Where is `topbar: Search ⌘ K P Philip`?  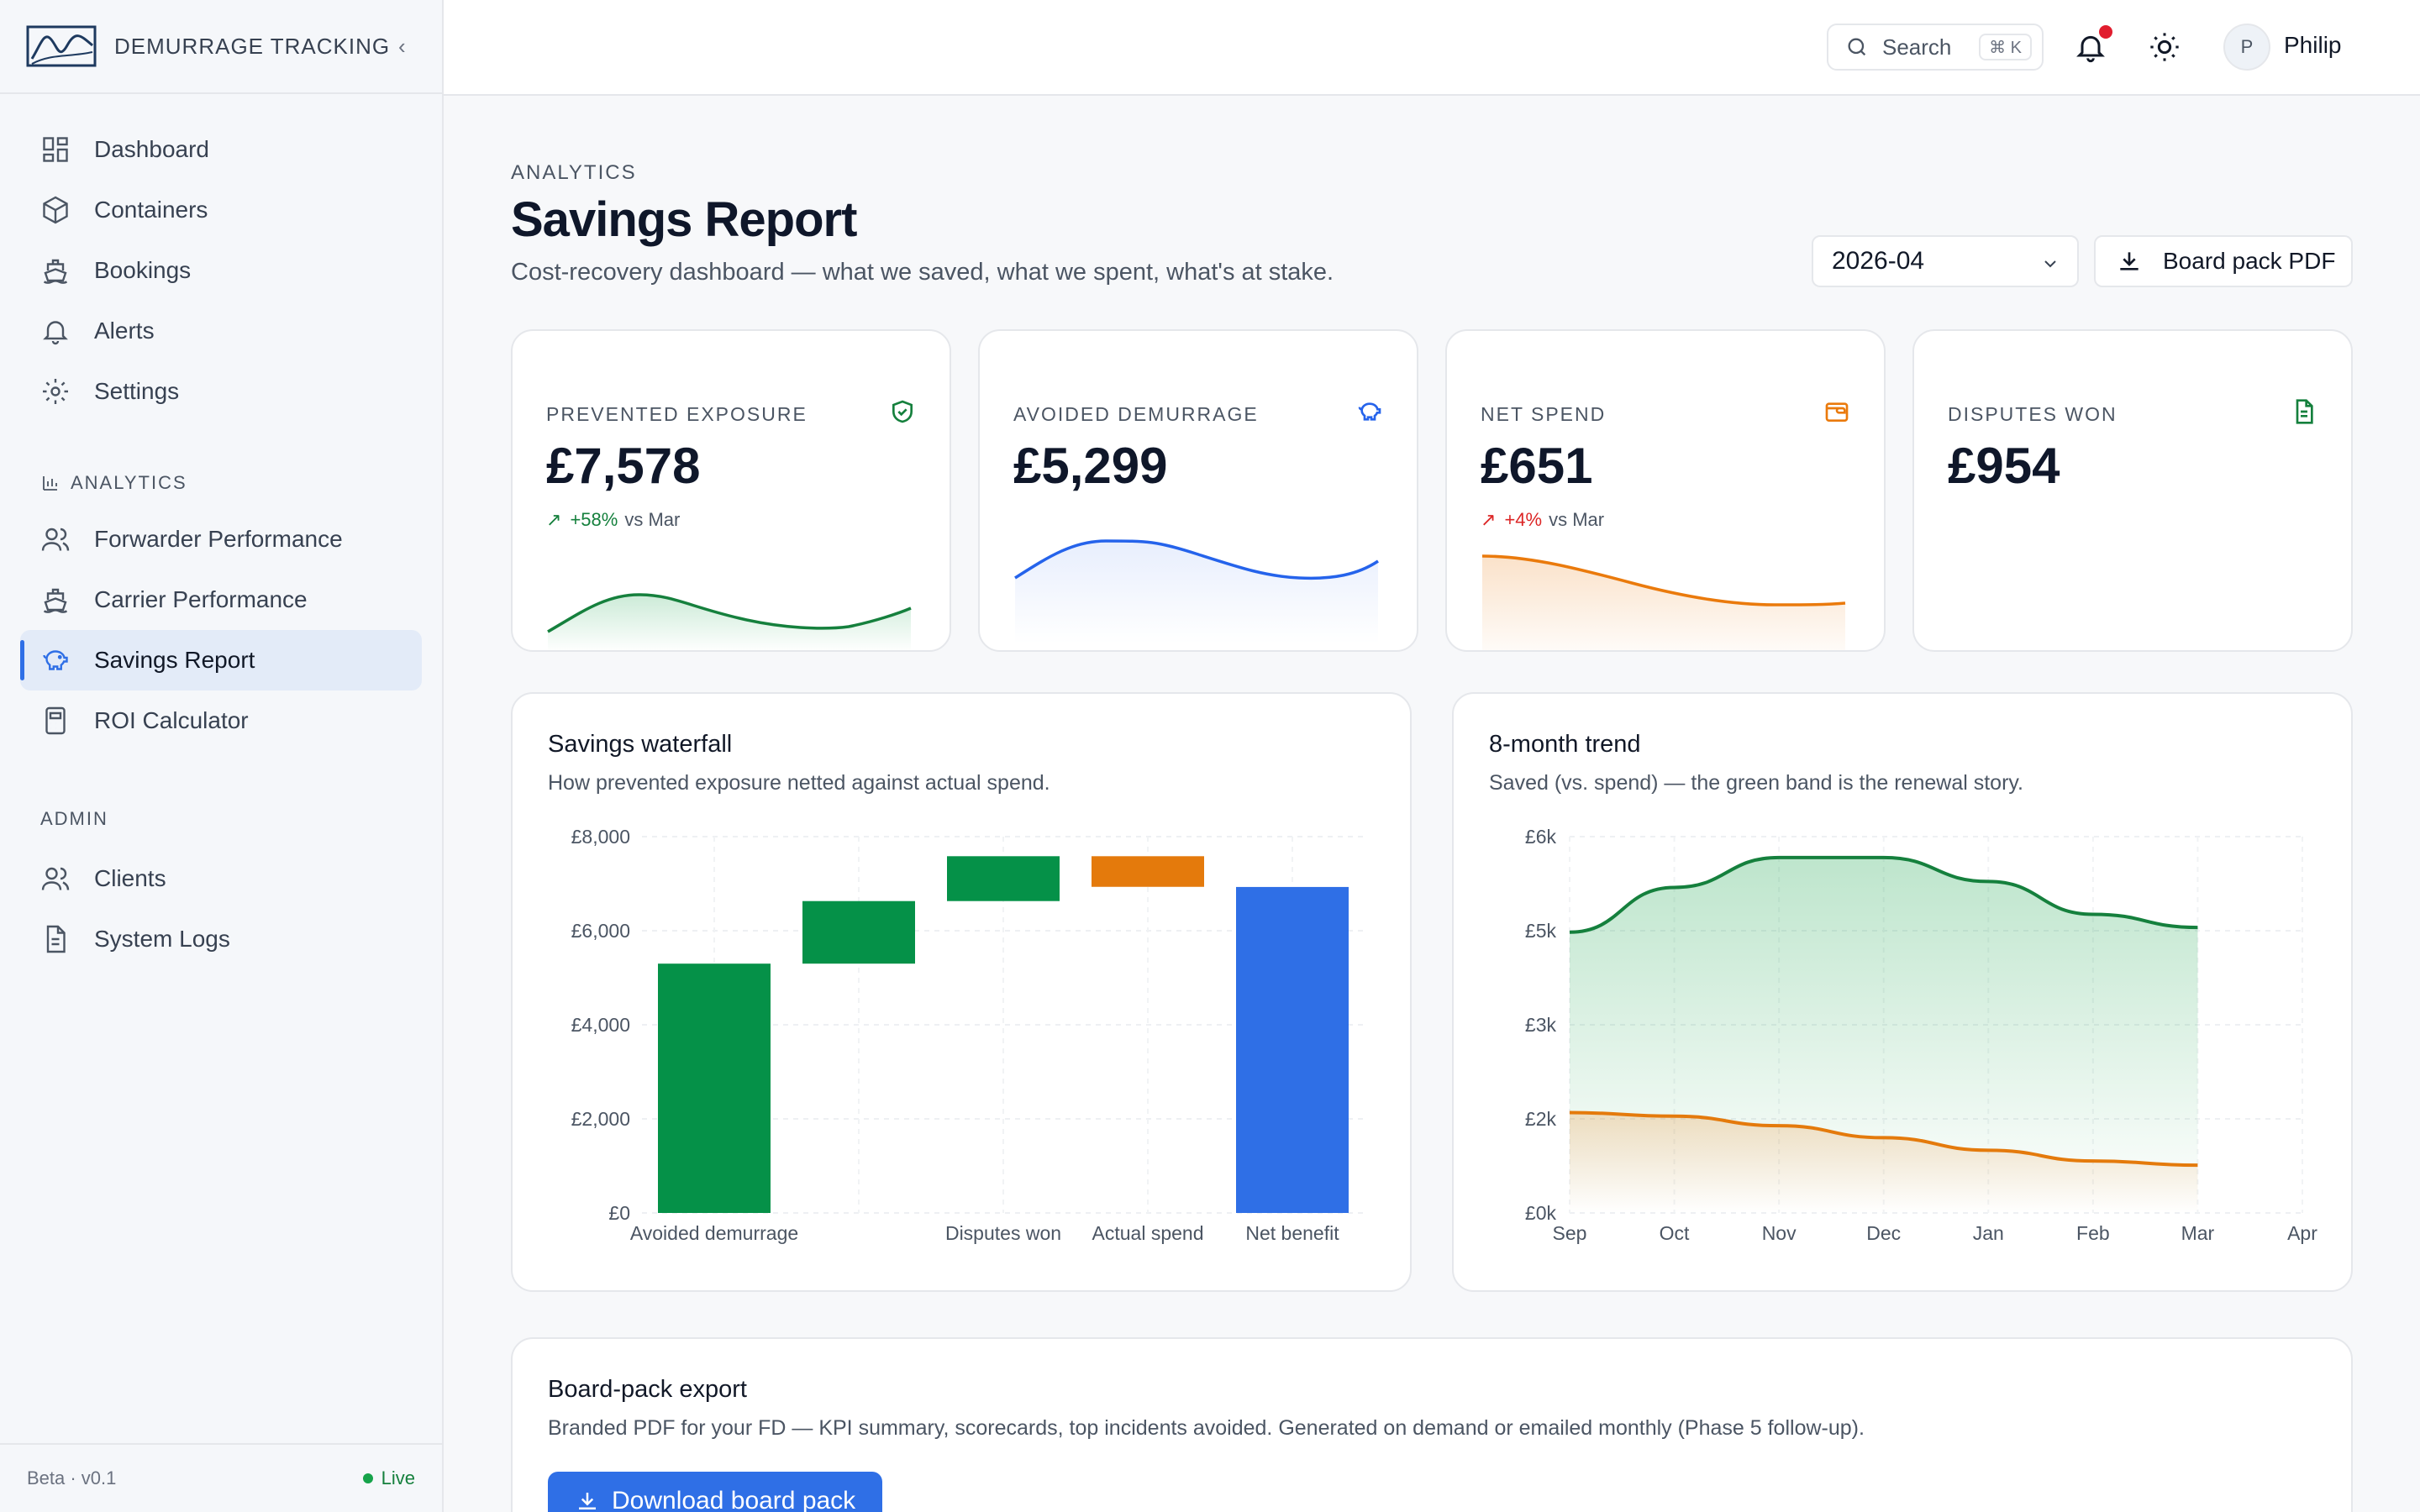 topbar: Search ⌘ K P Philip is located at coordinates (1432, 48).